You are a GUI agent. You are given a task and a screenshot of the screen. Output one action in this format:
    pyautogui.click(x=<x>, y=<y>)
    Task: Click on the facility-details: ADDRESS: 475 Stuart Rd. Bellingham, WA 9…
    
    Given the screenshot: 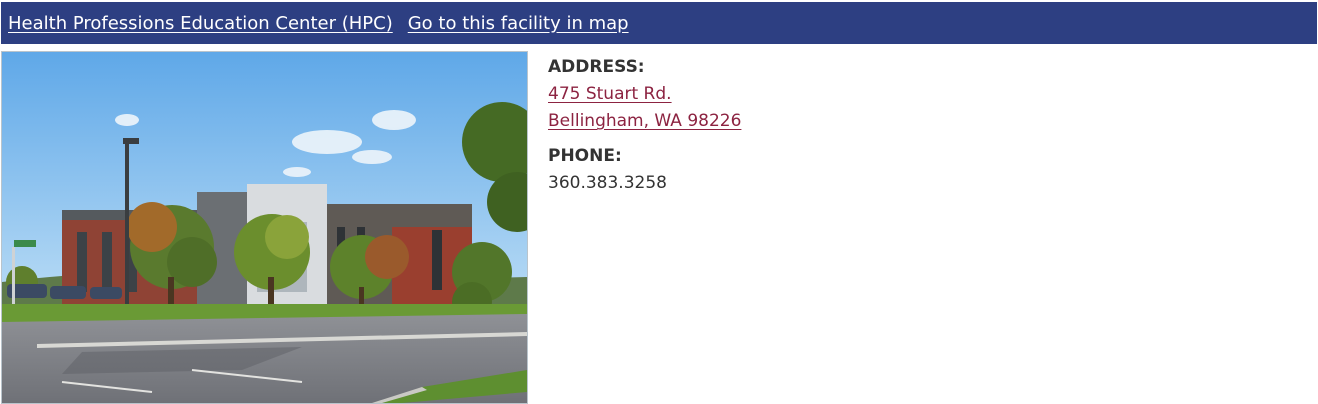 What is the action you would take?
    pyautogui.click(x=644, y=125)
    